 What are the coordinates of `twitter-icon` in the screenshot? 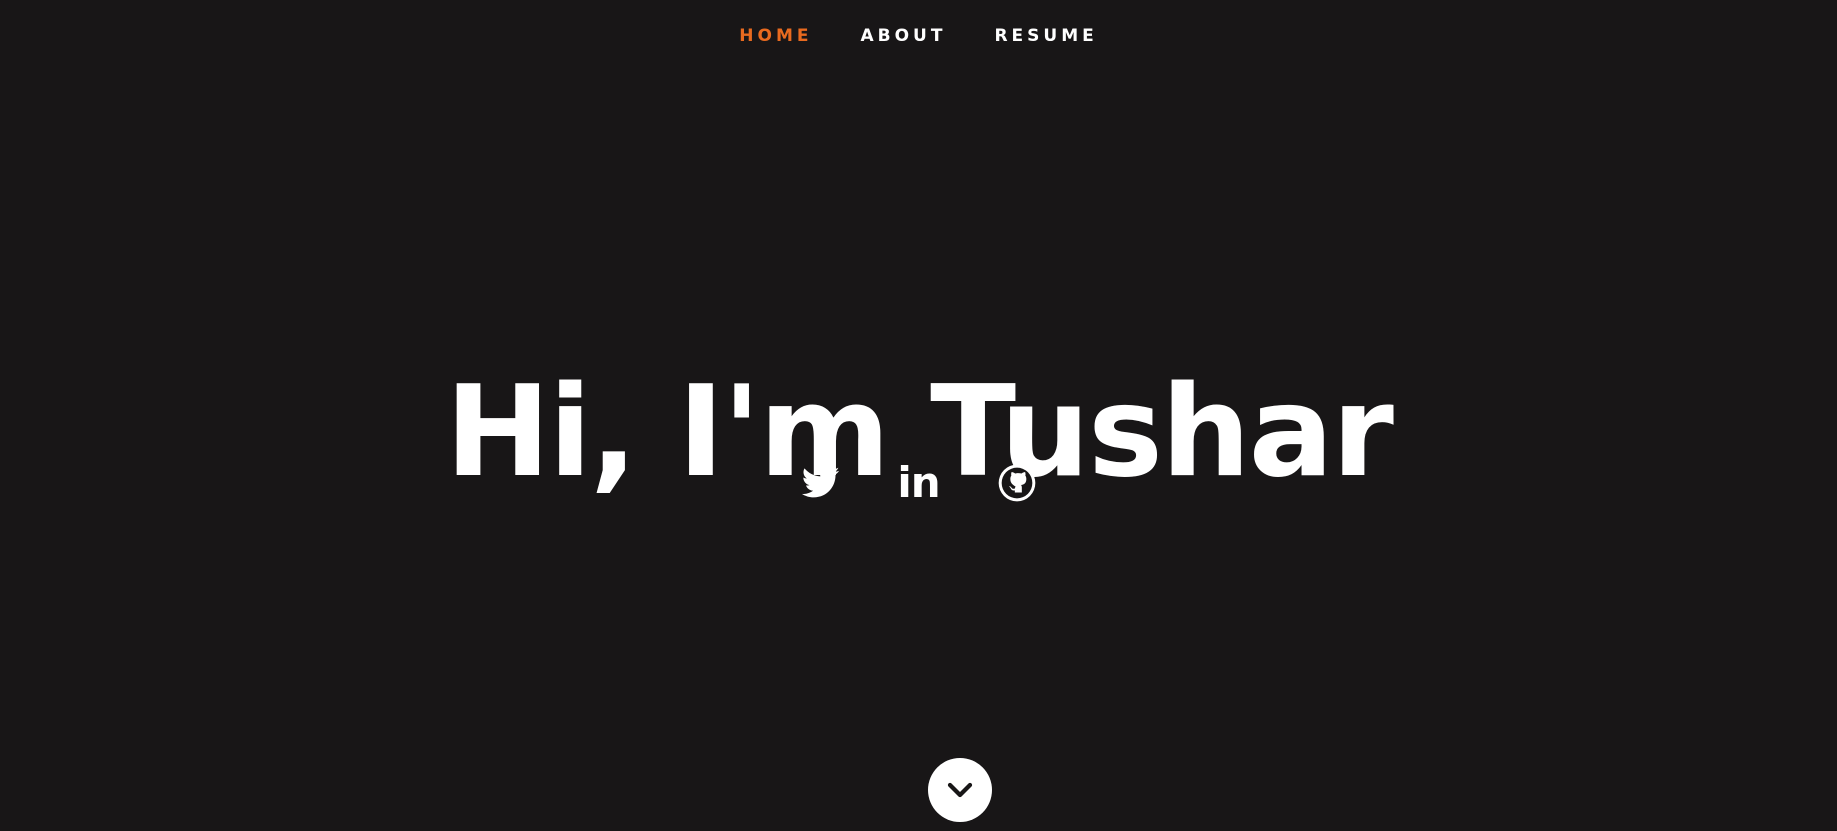 It's located at (820, 482).